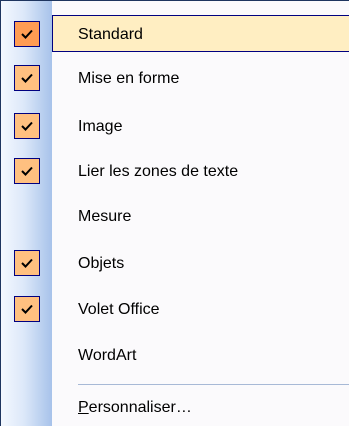 The height and width of the screenshot is (426, 349). Describe the element at coordinates (175, 309) in the screenshot. I see `menu-item-volet-office: Volet Office` at that location.